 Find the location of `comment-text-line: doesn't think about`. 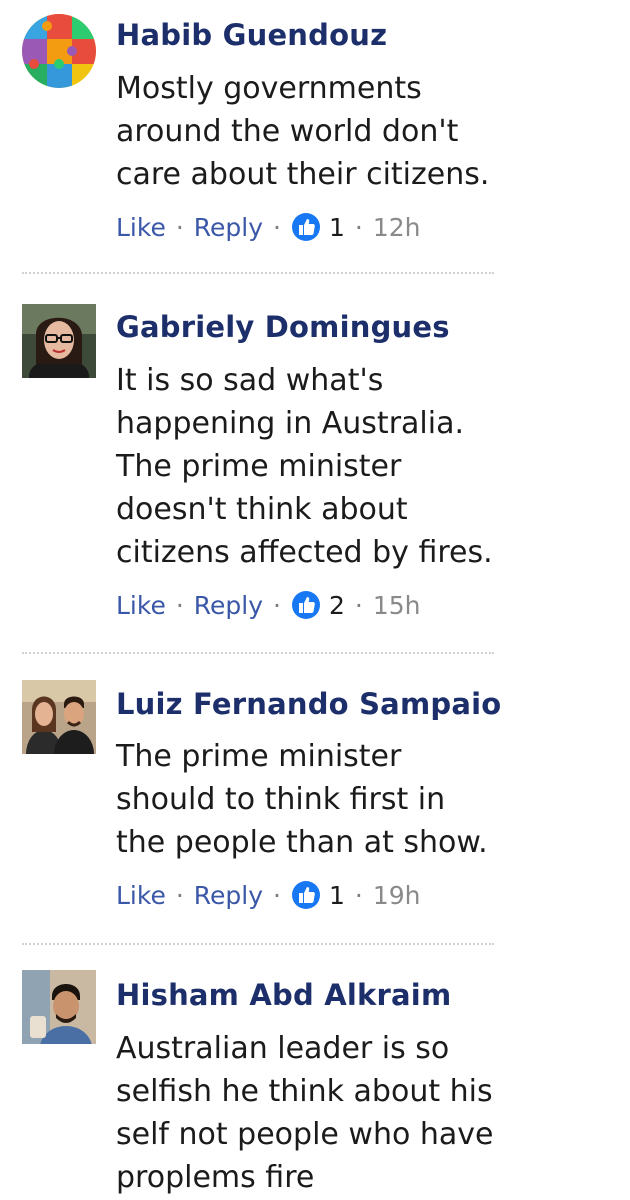

comment-text-line: doesn't think about is located at coordinates (262, 509).